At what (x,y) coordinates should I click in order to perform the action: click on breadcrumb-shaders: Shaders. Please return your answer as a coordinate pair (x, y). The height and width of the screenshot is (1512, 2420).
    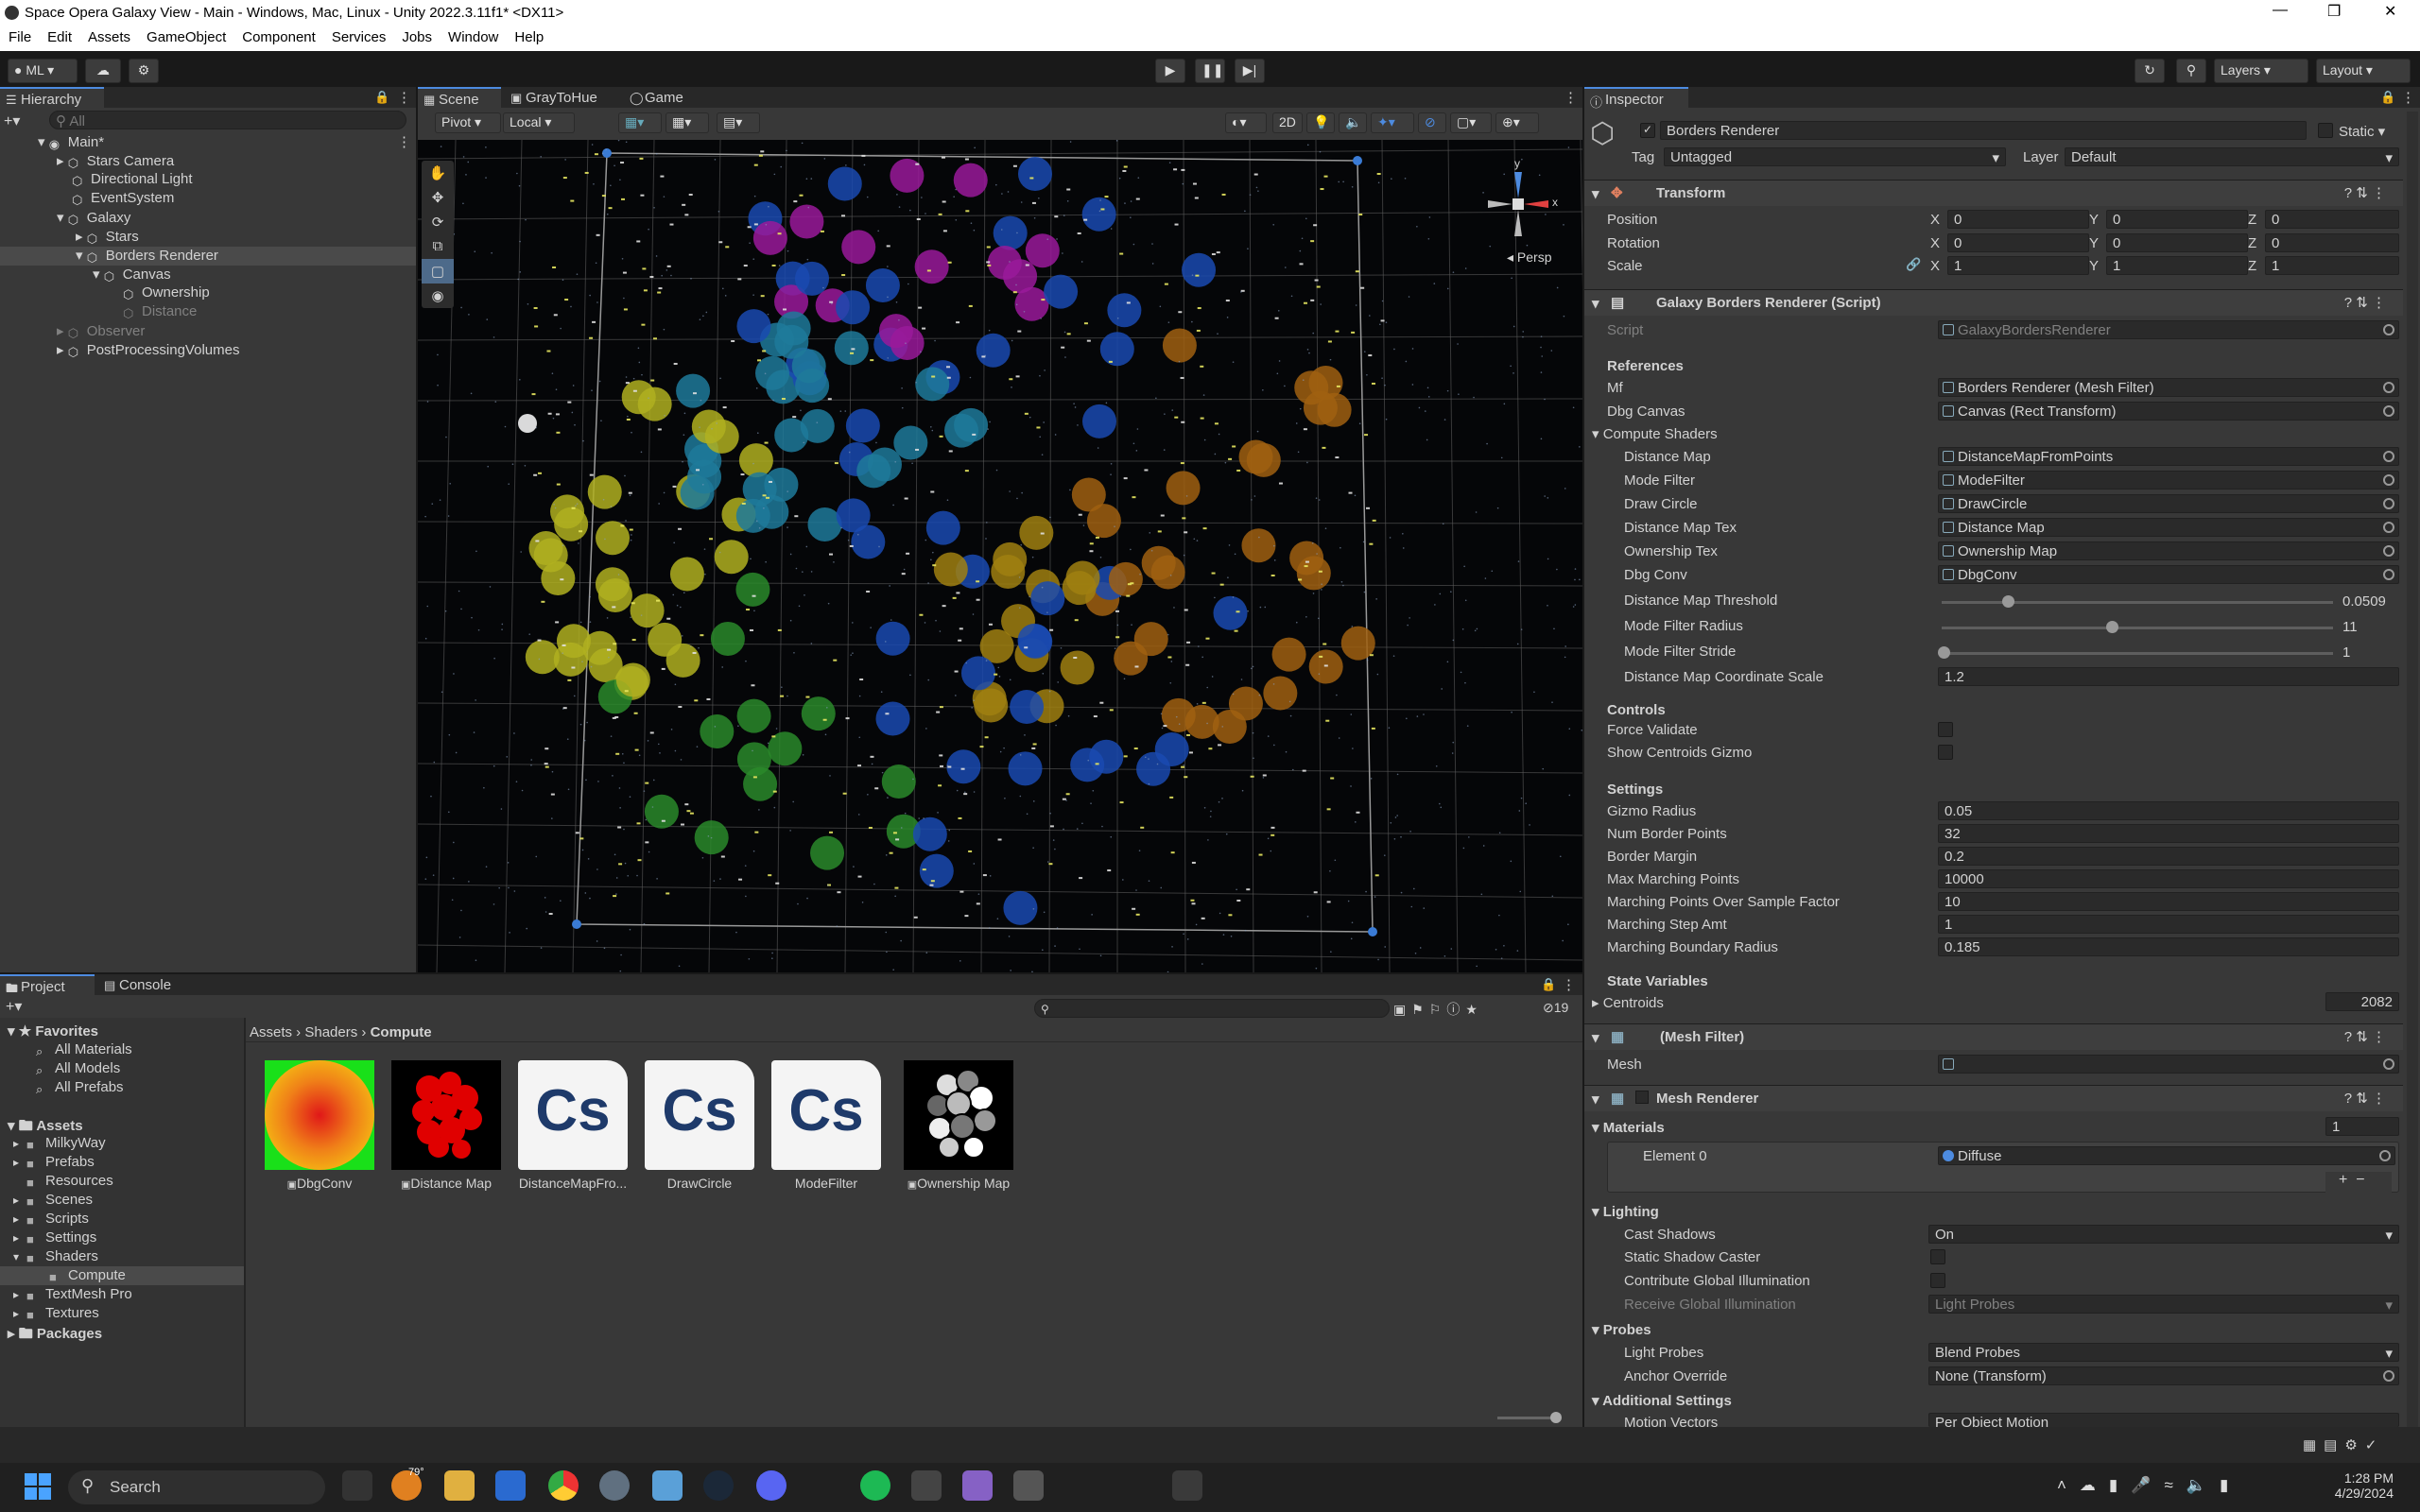
    Looking at the image, I should click on (330, 1032).